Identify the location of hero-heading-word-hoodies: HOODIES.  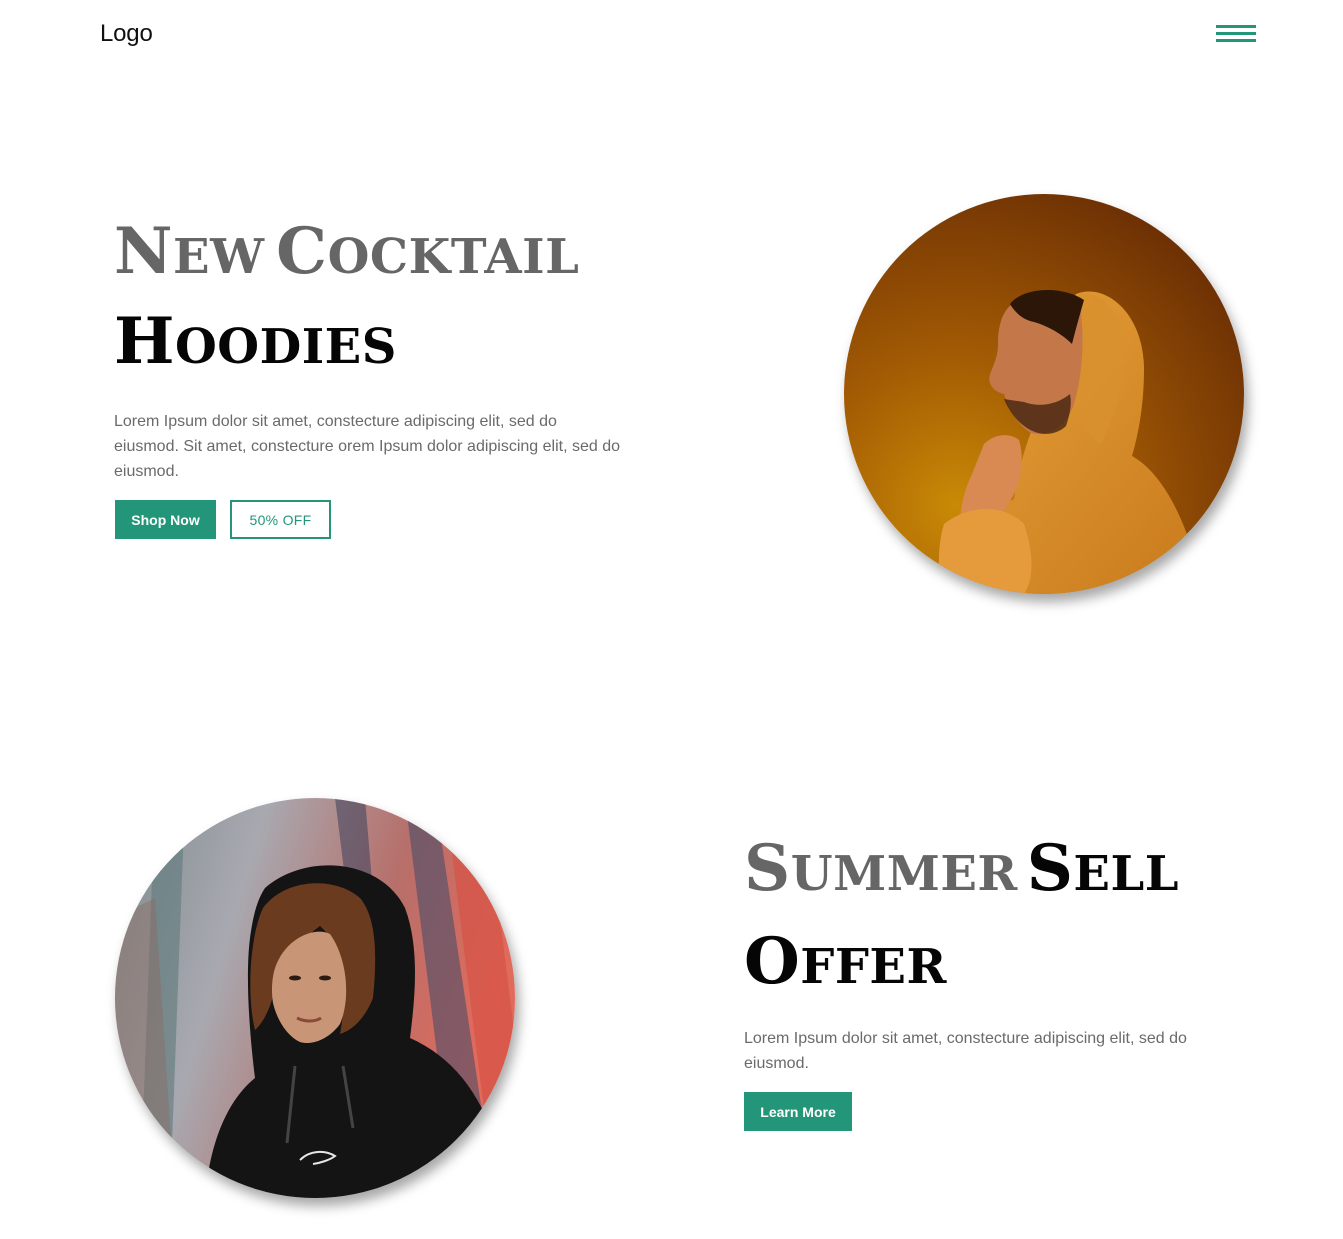
(255, 347).